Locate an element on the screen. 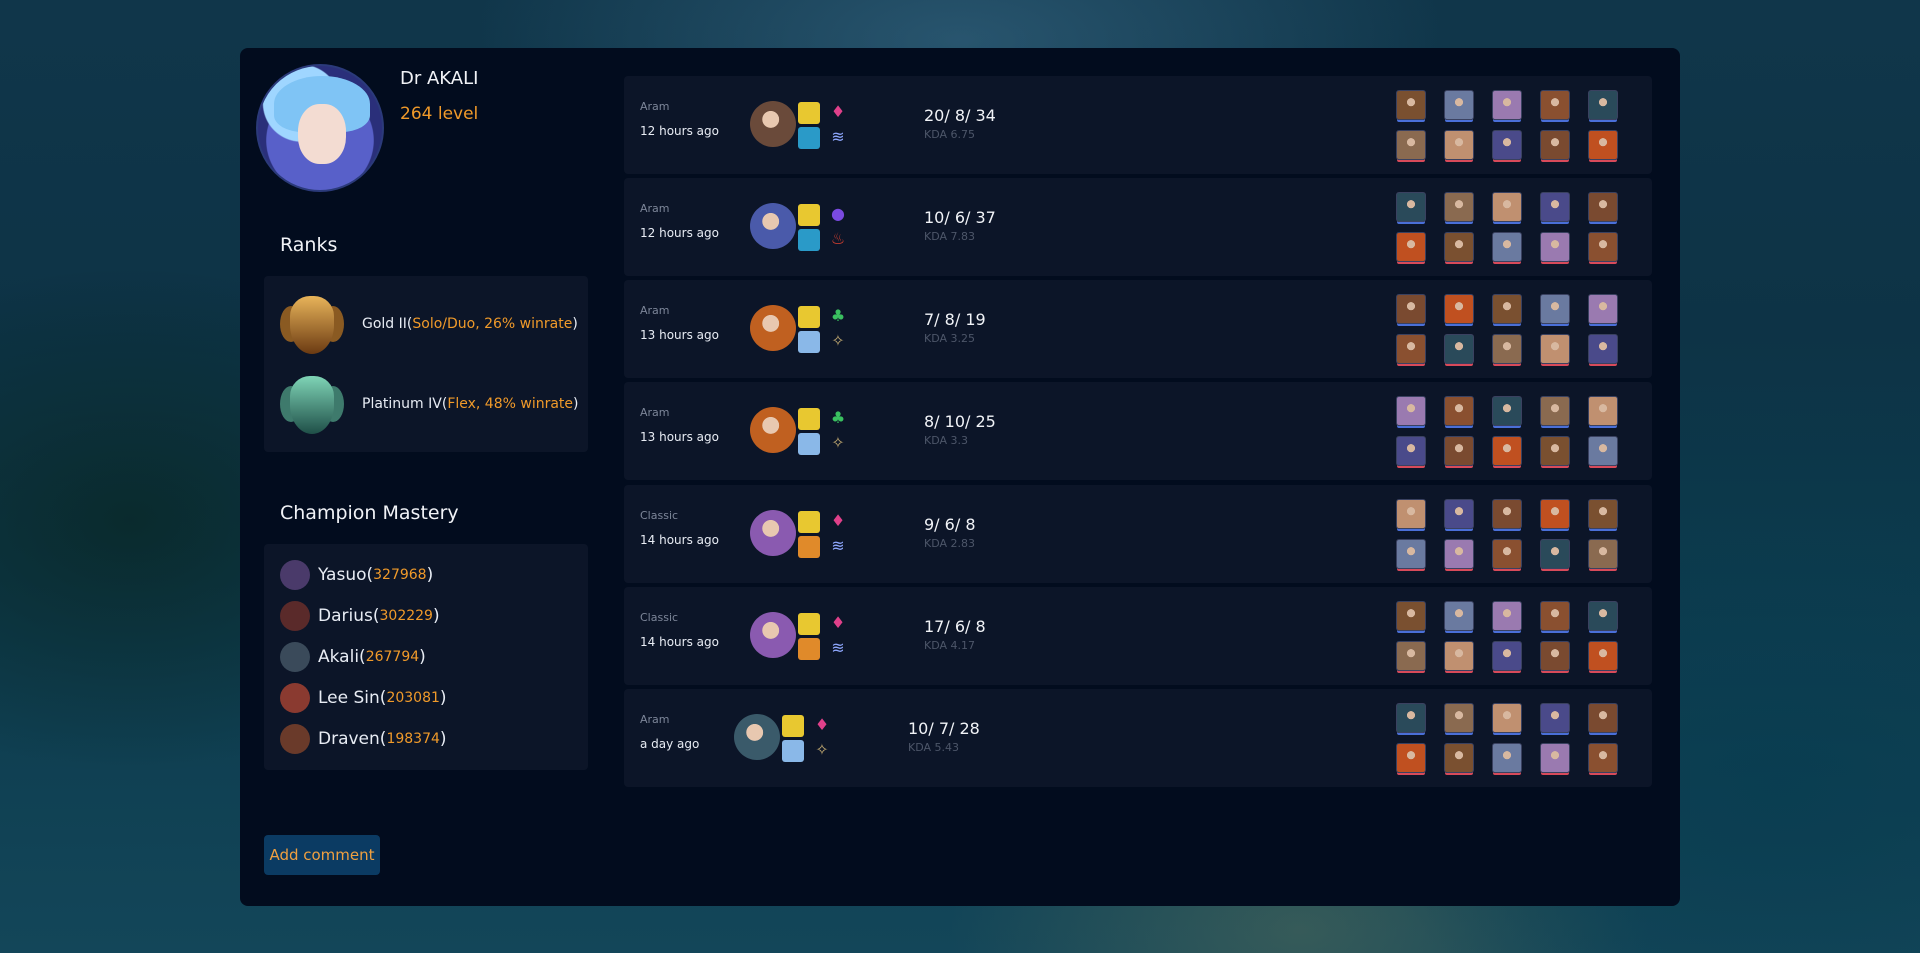 Image resolution: width=1920 pixels, height=953 pixels. add-comment-button: Add comment is located at coordinates (322, 855).